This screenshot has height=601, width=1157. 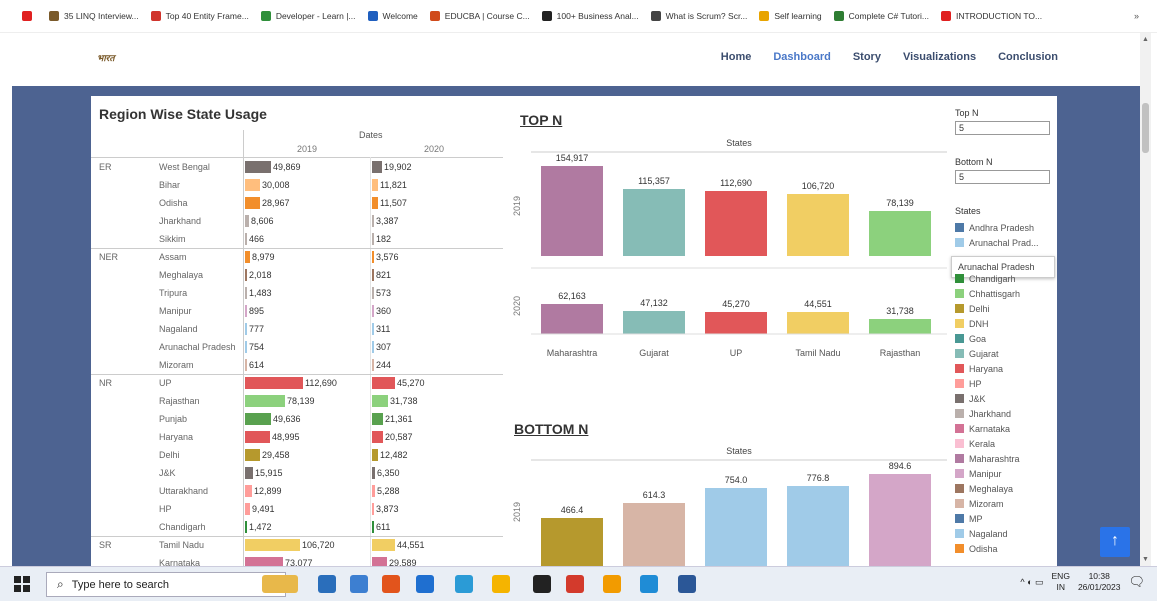 What do you see at coordinates (1005, 323) in the screenshot?
I see `legend-item: DNH` at bounding box center [1005, 323].